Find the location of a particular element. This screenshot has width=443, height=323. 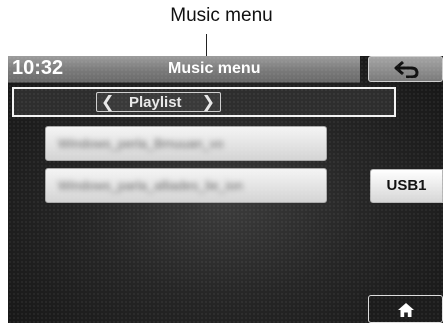

list-item: Windows_perla_Bmuuan_vo is located at coordinates (186, 143).